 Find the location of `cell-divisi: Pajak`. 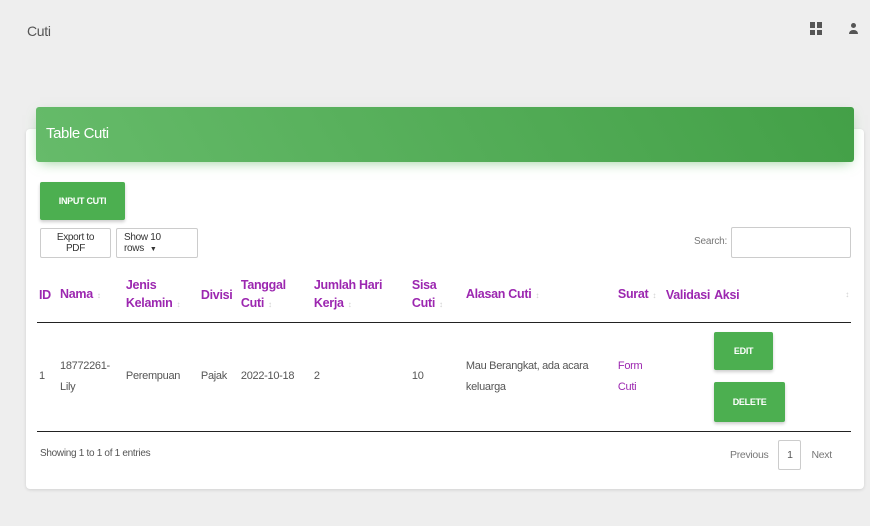

cell-divisi: Pajak is located at coordinates (218, 377).